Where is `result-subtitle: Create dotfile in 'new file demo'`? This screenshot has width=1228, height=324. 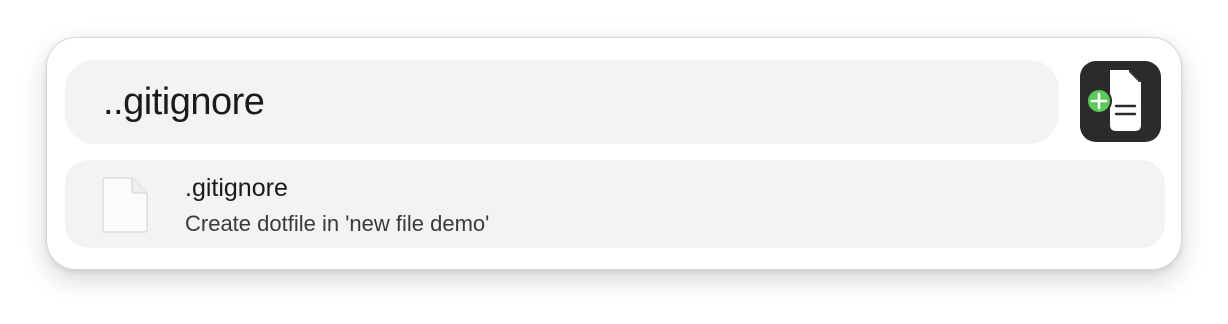 result-subtitle: Create dotfile in 'new file demo' is located at coordinates (337, 223).